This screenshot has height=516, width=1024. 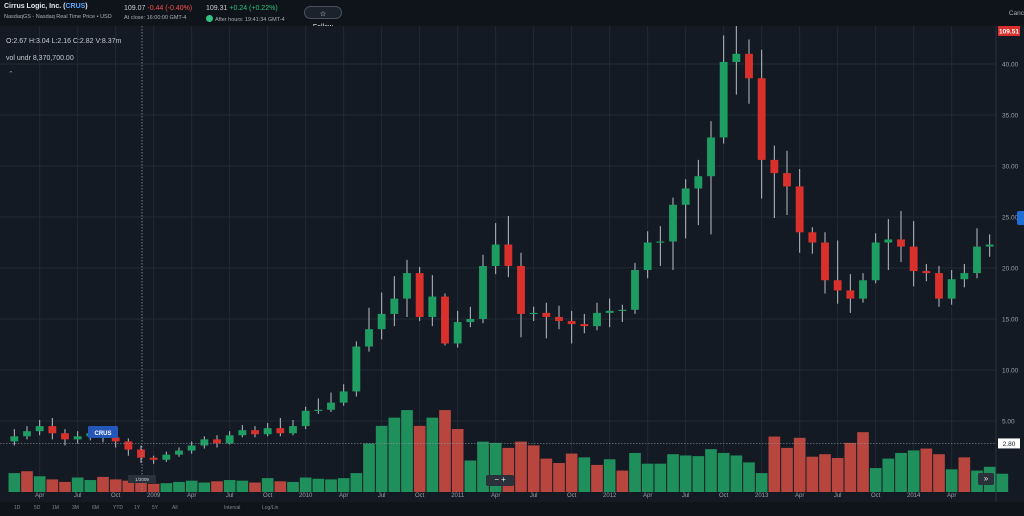 I want to click on after-change: +0.24, so click(x=238, y=8).